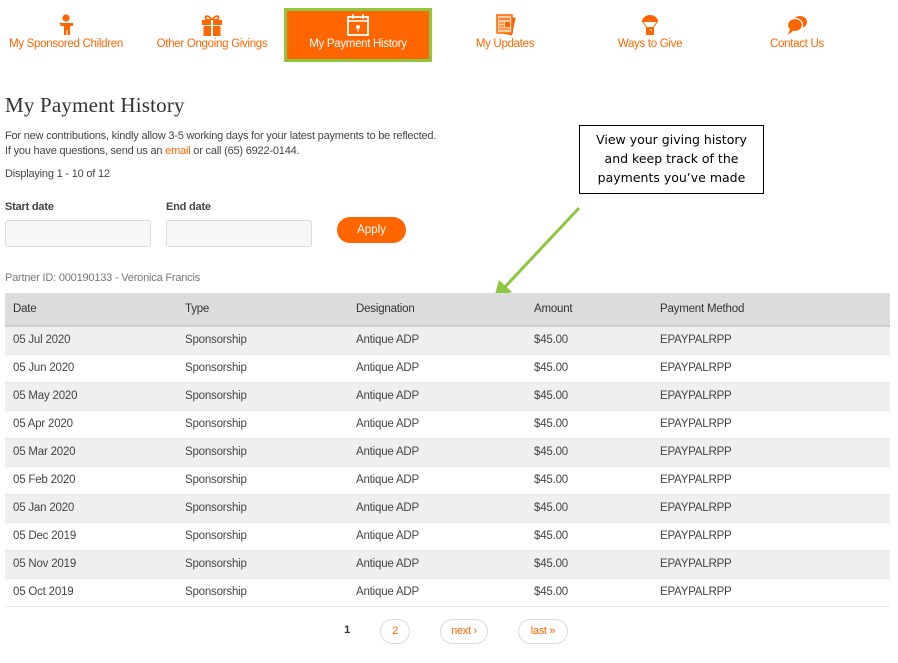  What do you see at coordinates (796, 25) in the screenshot?
I see `chat-bubbles-icon` at bounding box center [796, 25].